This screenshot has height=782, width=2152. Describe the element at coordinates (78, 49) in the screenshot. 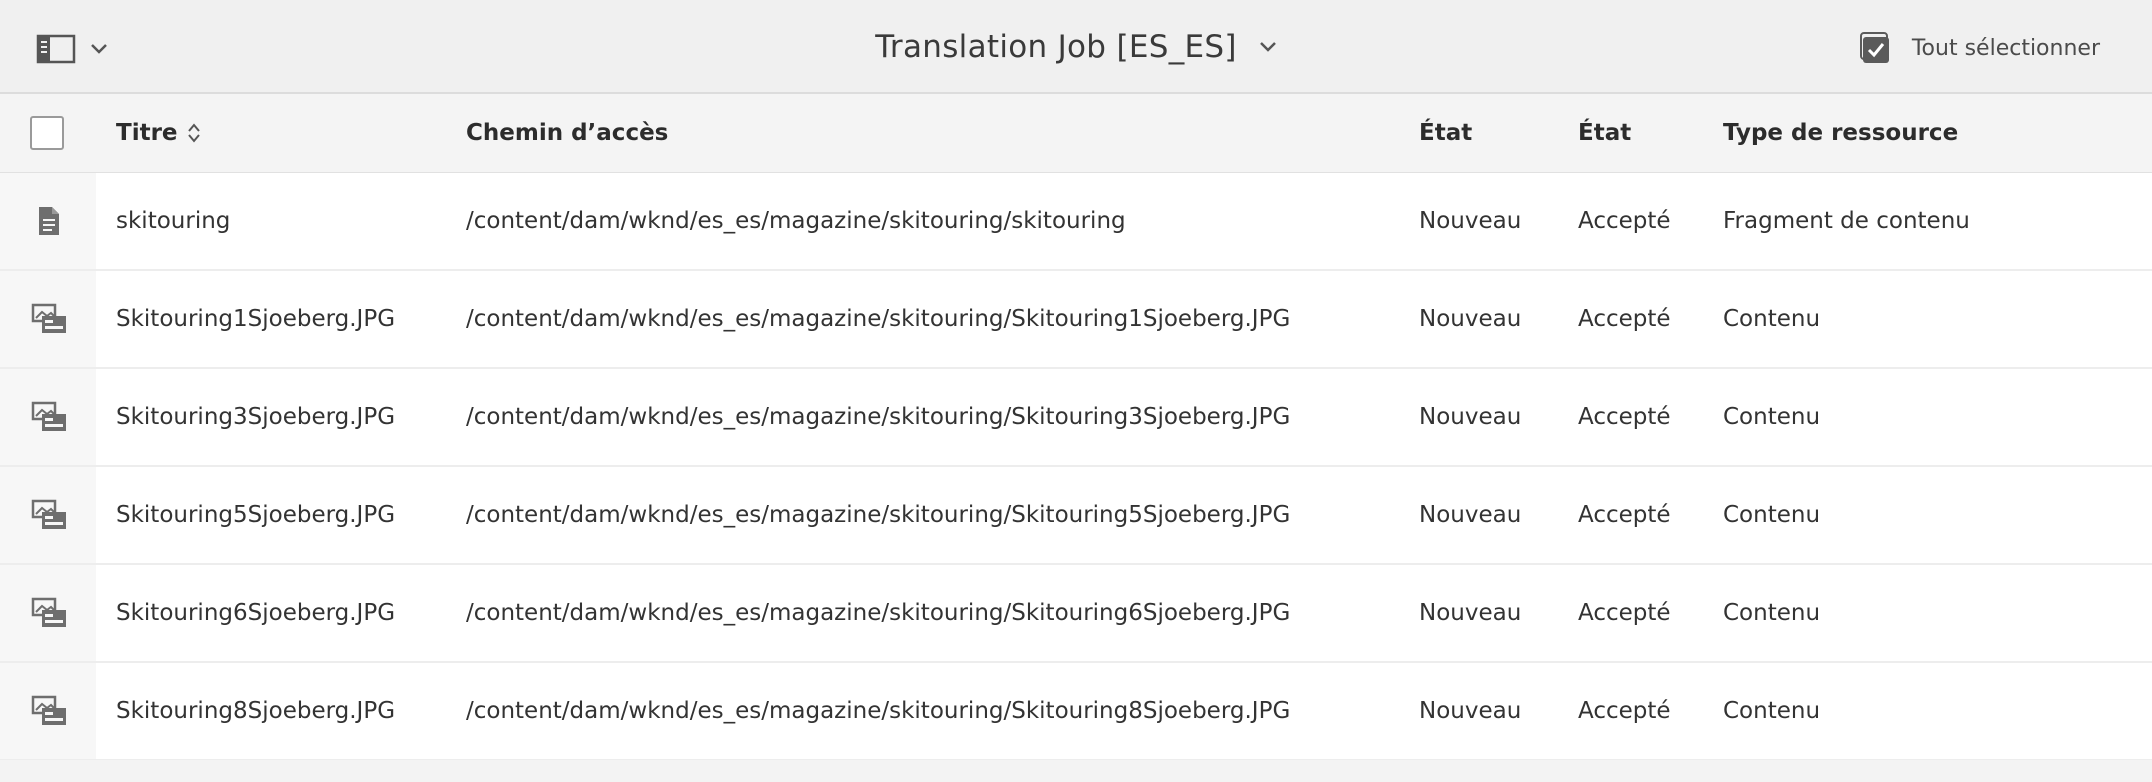

I see `rail-toggle-button` at that location.